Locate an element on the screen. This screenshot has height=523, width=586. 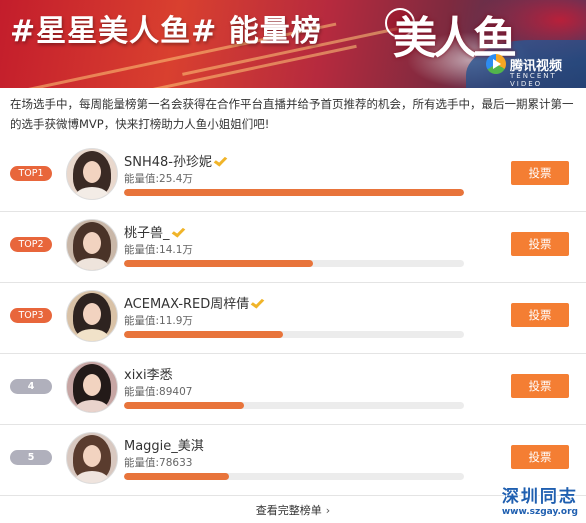
rank-badge: TOP2 is located at coordinates (31, 244).